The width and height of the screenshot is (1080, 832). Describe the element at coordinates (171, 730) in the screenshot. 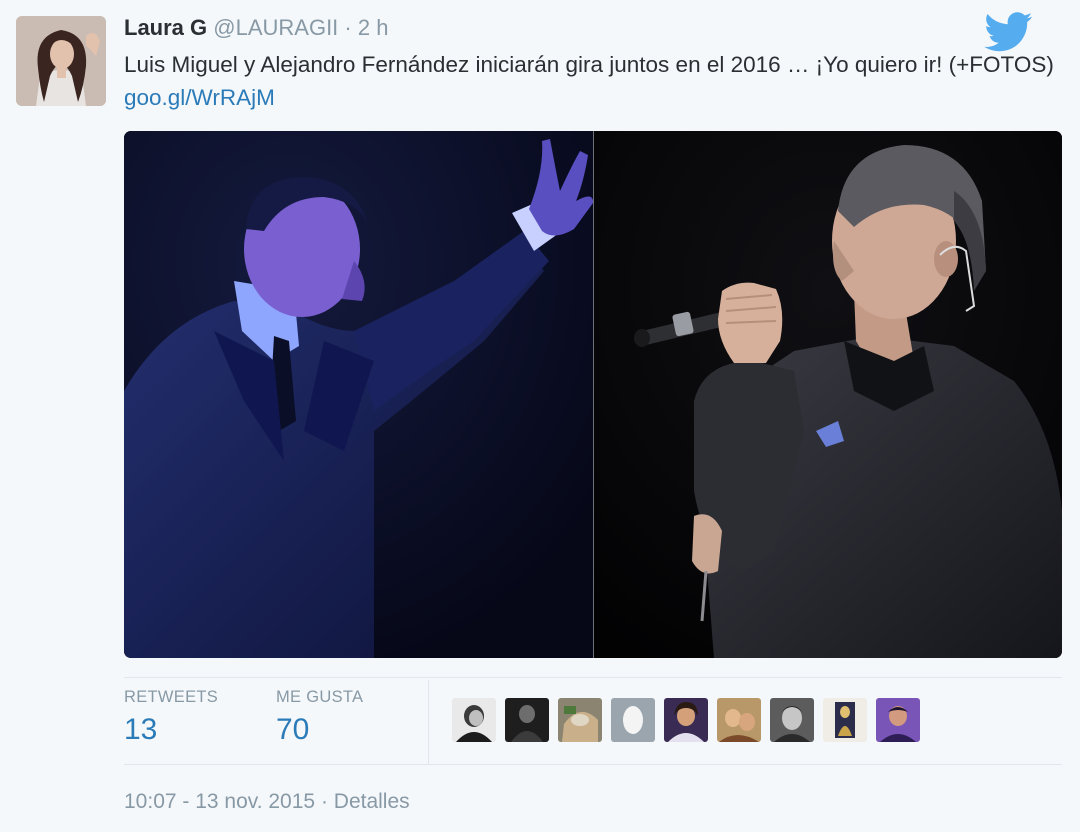

I see `retweets-count: 13` at that location.